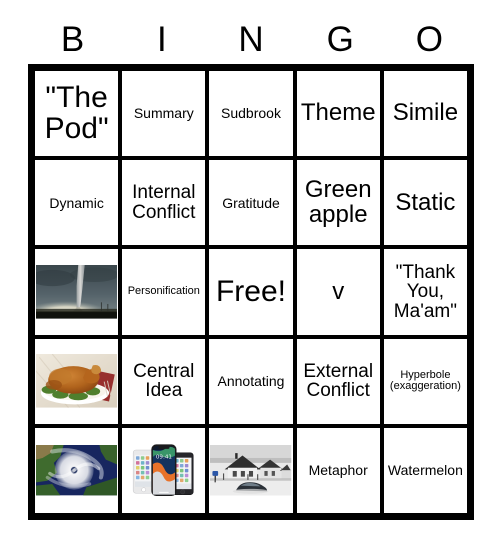 This screenshot has height=544, width=502. I want to click on bingo-cell-label: Annotating, so click(251, 381).